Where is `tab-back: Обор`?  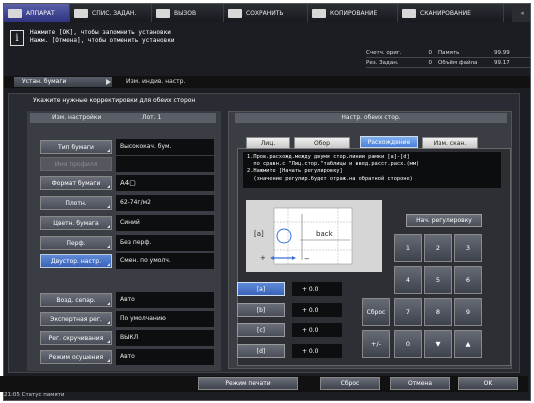
tab-back: Обор is located at coordinates (322, 143).